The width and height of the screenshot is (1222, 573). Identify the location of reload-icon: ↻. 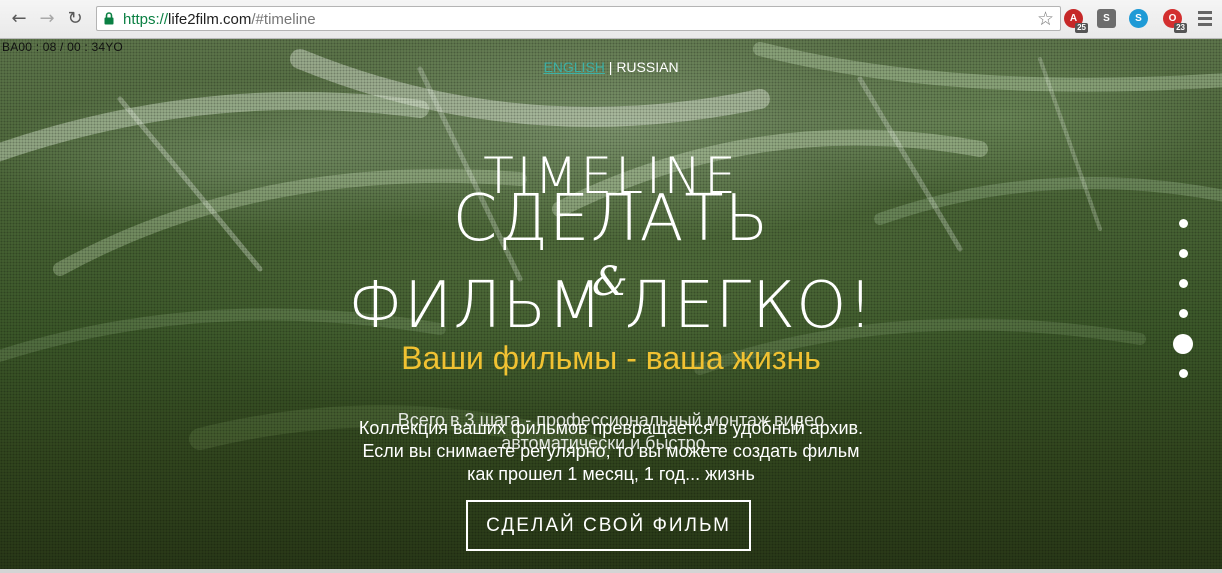
(75, 18).